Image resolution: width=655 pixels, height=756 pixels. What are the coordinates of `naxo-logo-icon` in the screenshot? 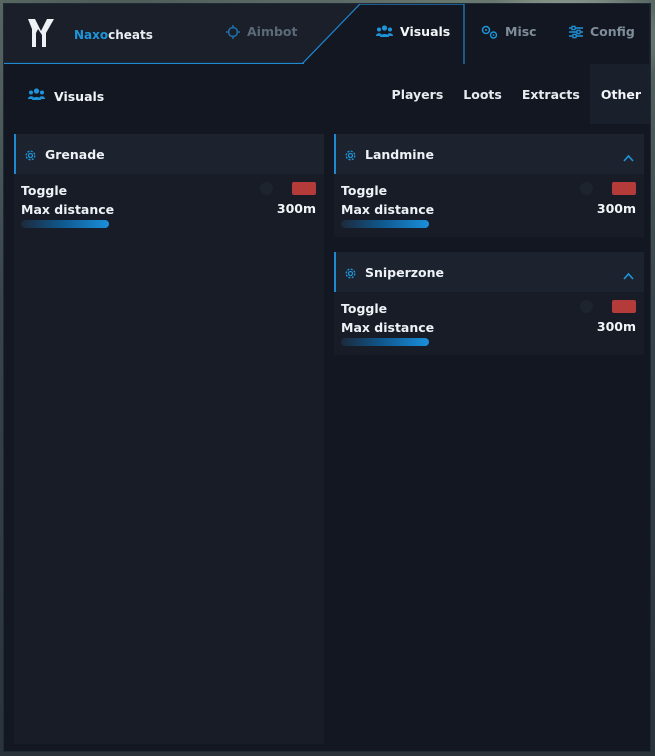 It's located at (41, 33).